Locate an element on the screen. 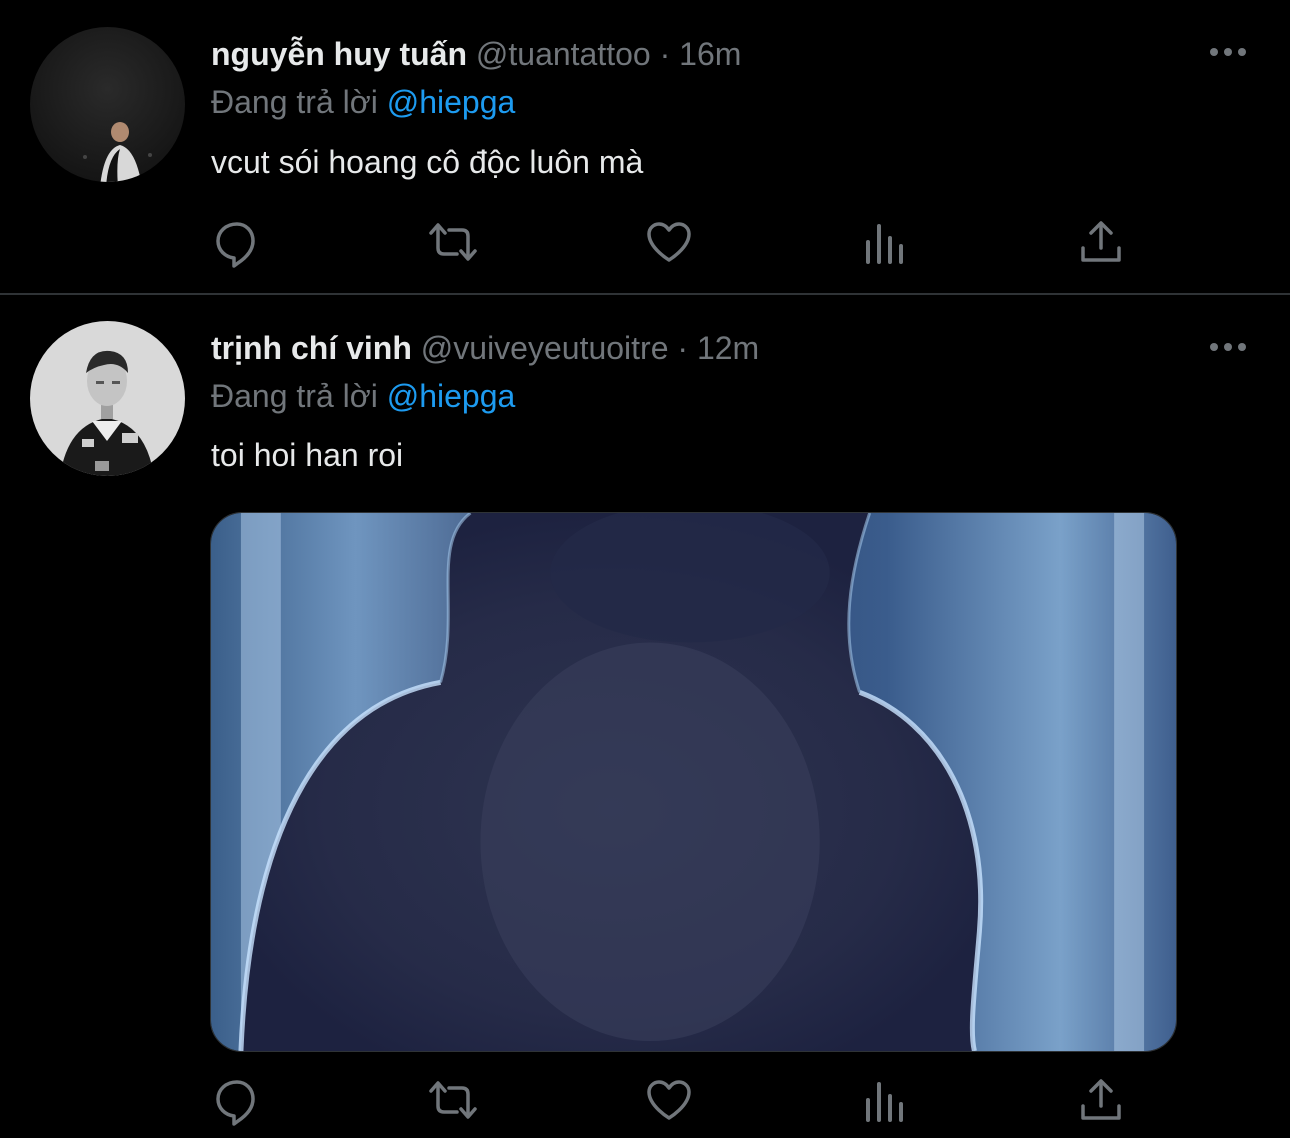 Image resolution: width=1290 pixels, height=1138 pixels. display-name: nguyễn huy tuấn is located at coordinates (339, 54).